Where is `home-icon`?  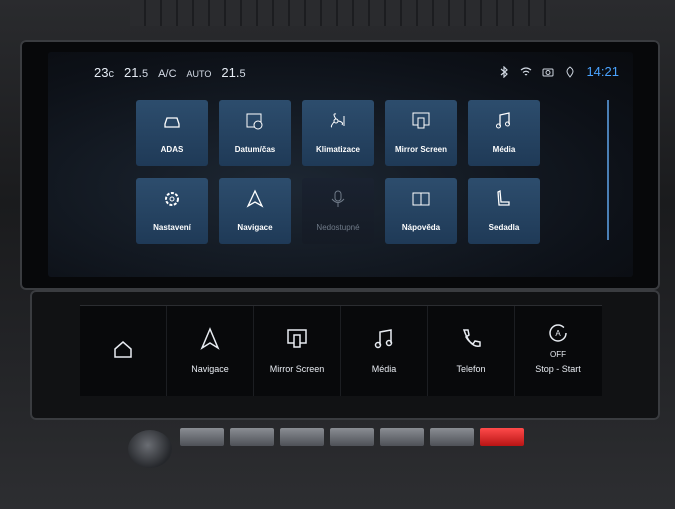 home-icon is located at coordinates (123, 349).